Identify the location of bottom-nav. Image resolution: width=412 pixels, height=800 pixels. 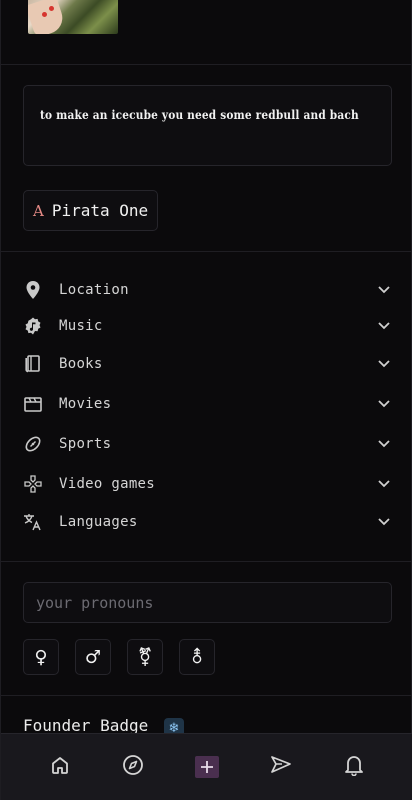
(206, 766).